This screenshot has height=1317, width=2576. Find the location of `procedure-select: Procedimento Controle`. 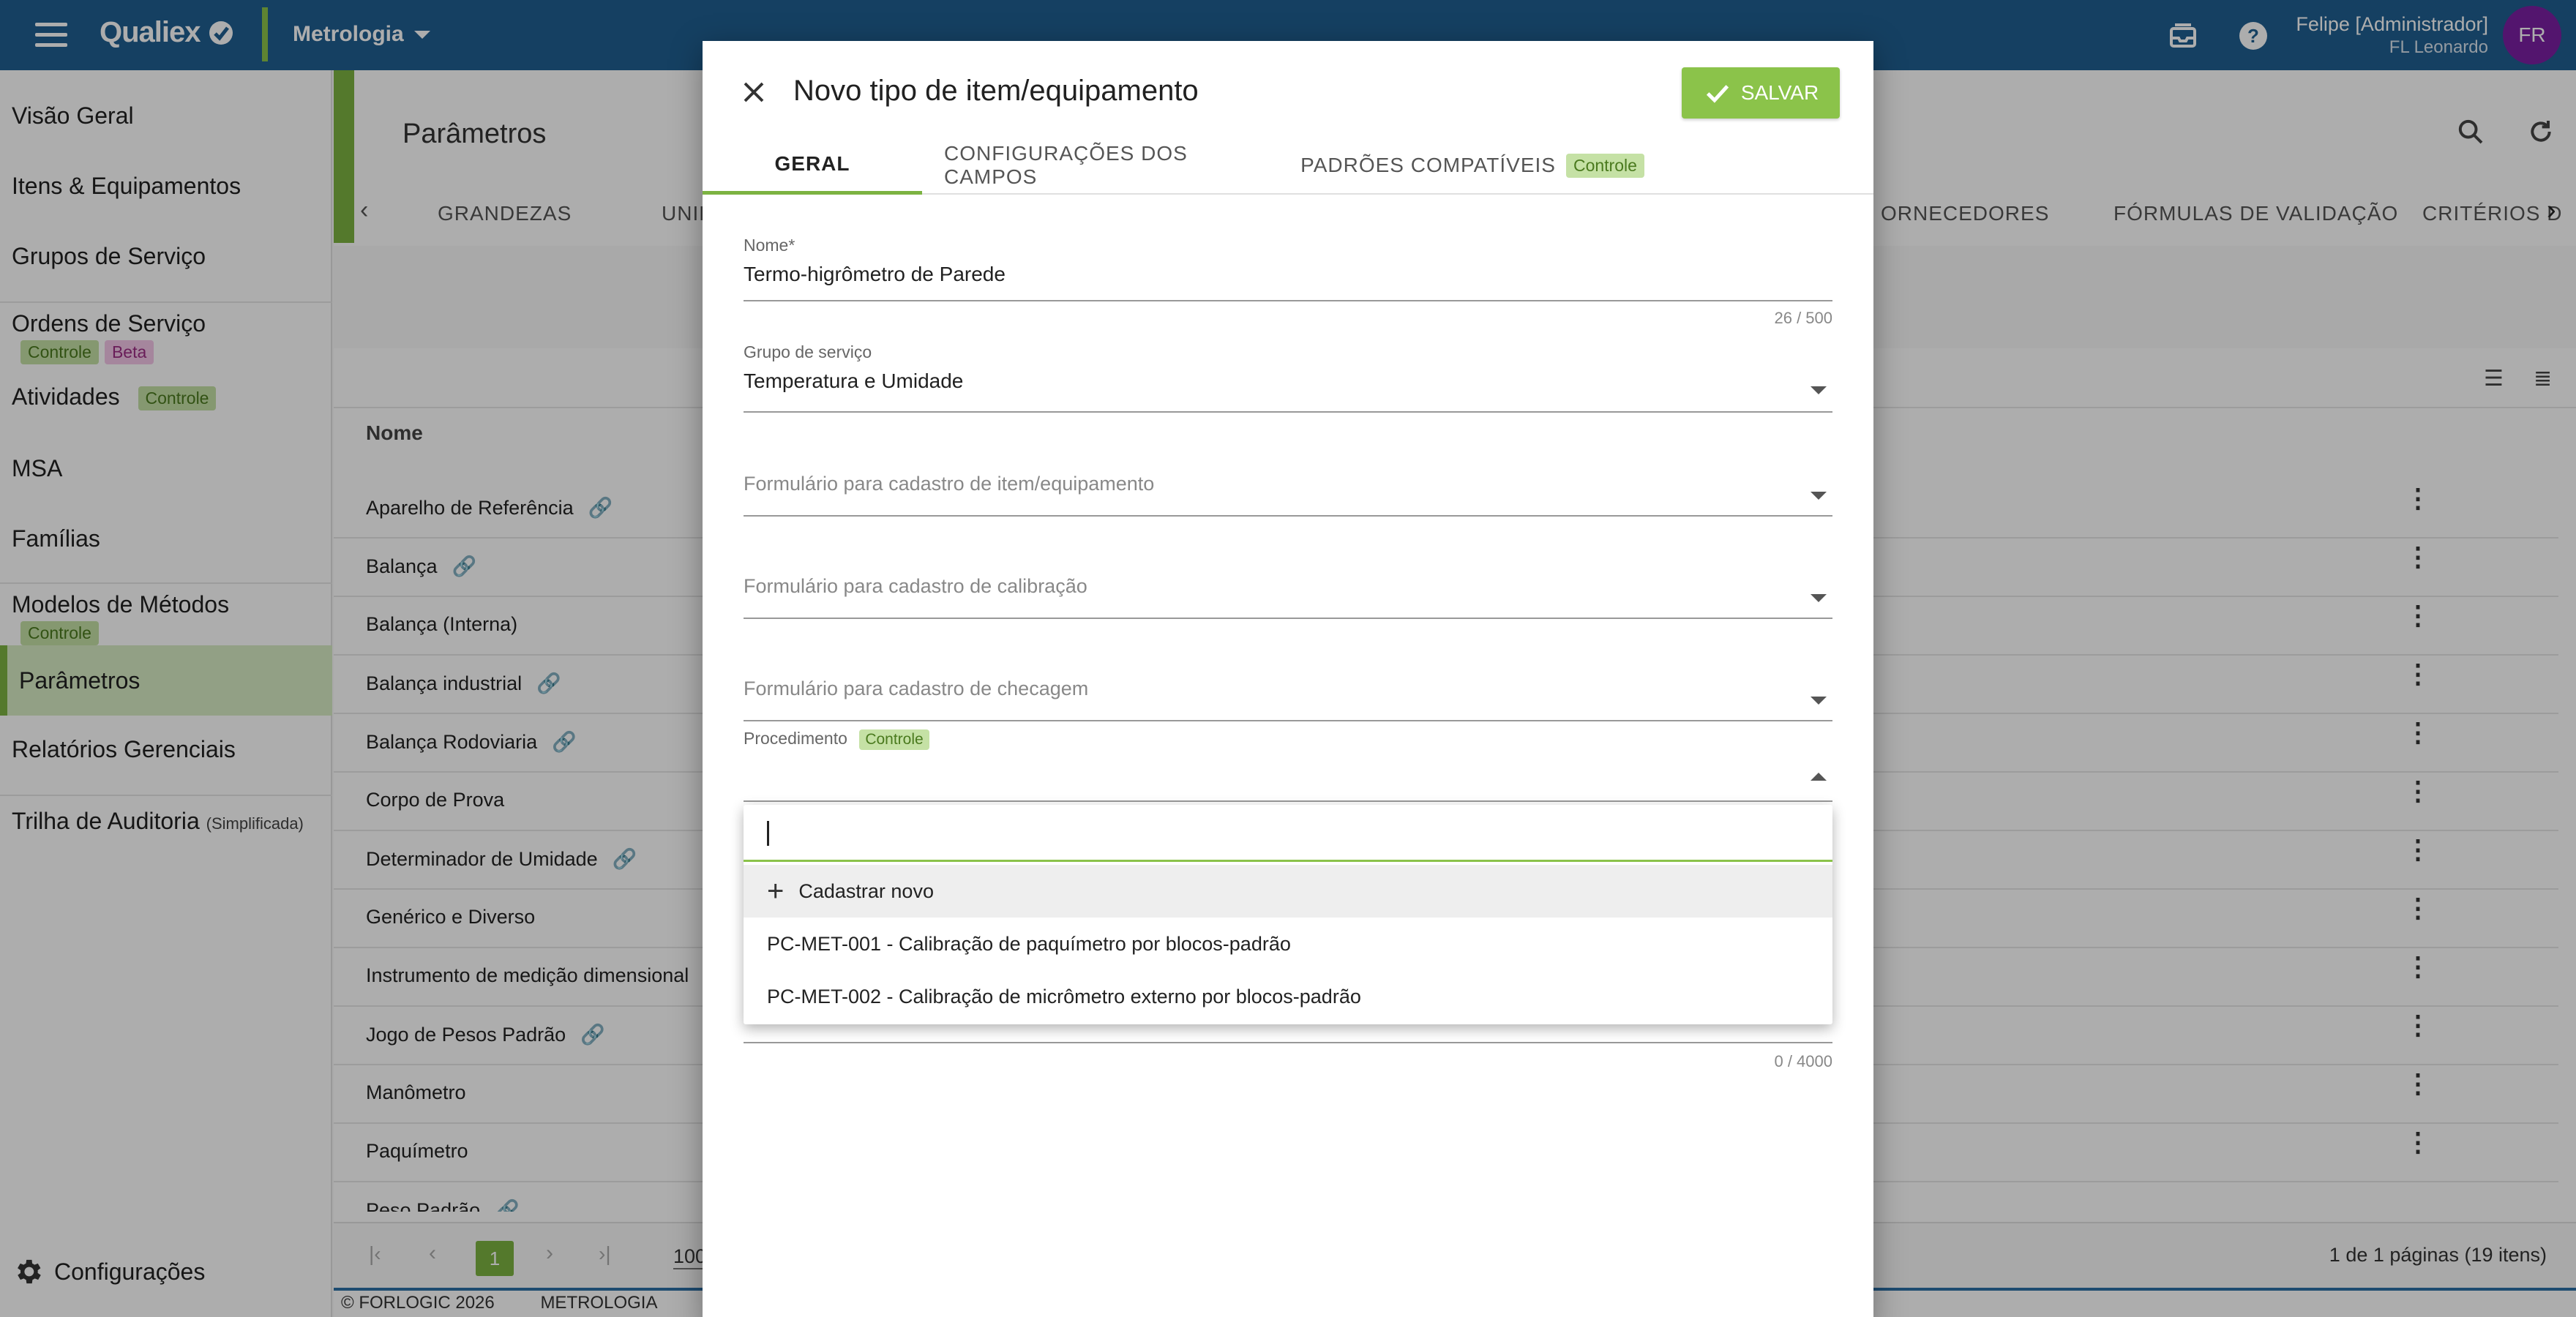

procedure-select: Procedimento Controle is located at coordinates (1288, 766).